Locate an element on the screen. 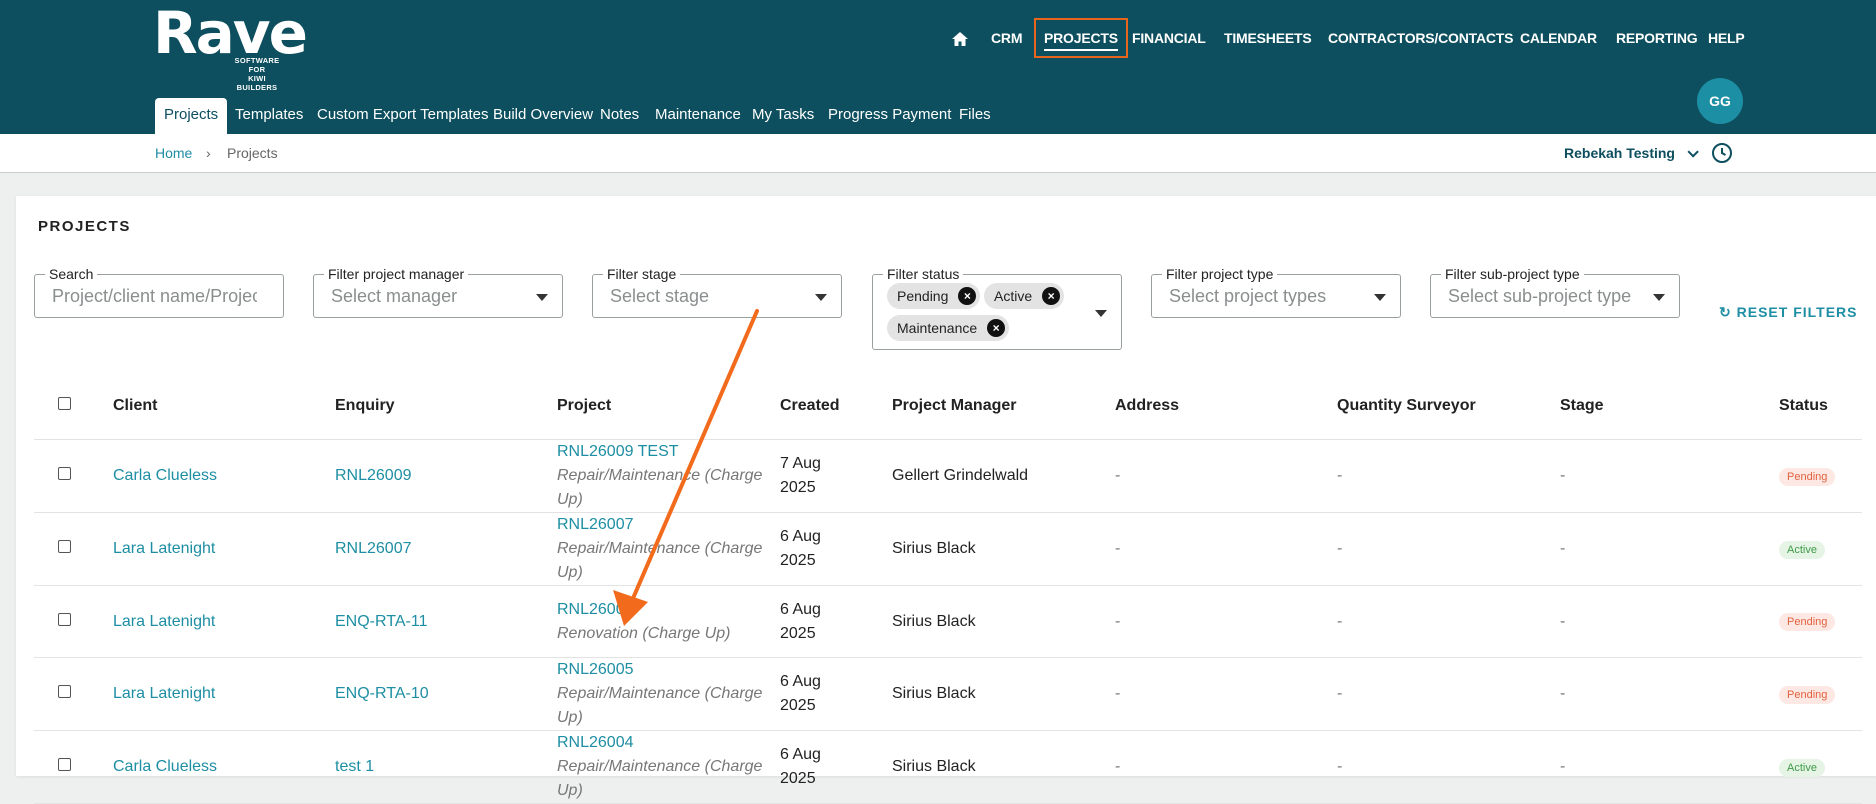  tab-projects: Projects is located at coordinates (191, 116).